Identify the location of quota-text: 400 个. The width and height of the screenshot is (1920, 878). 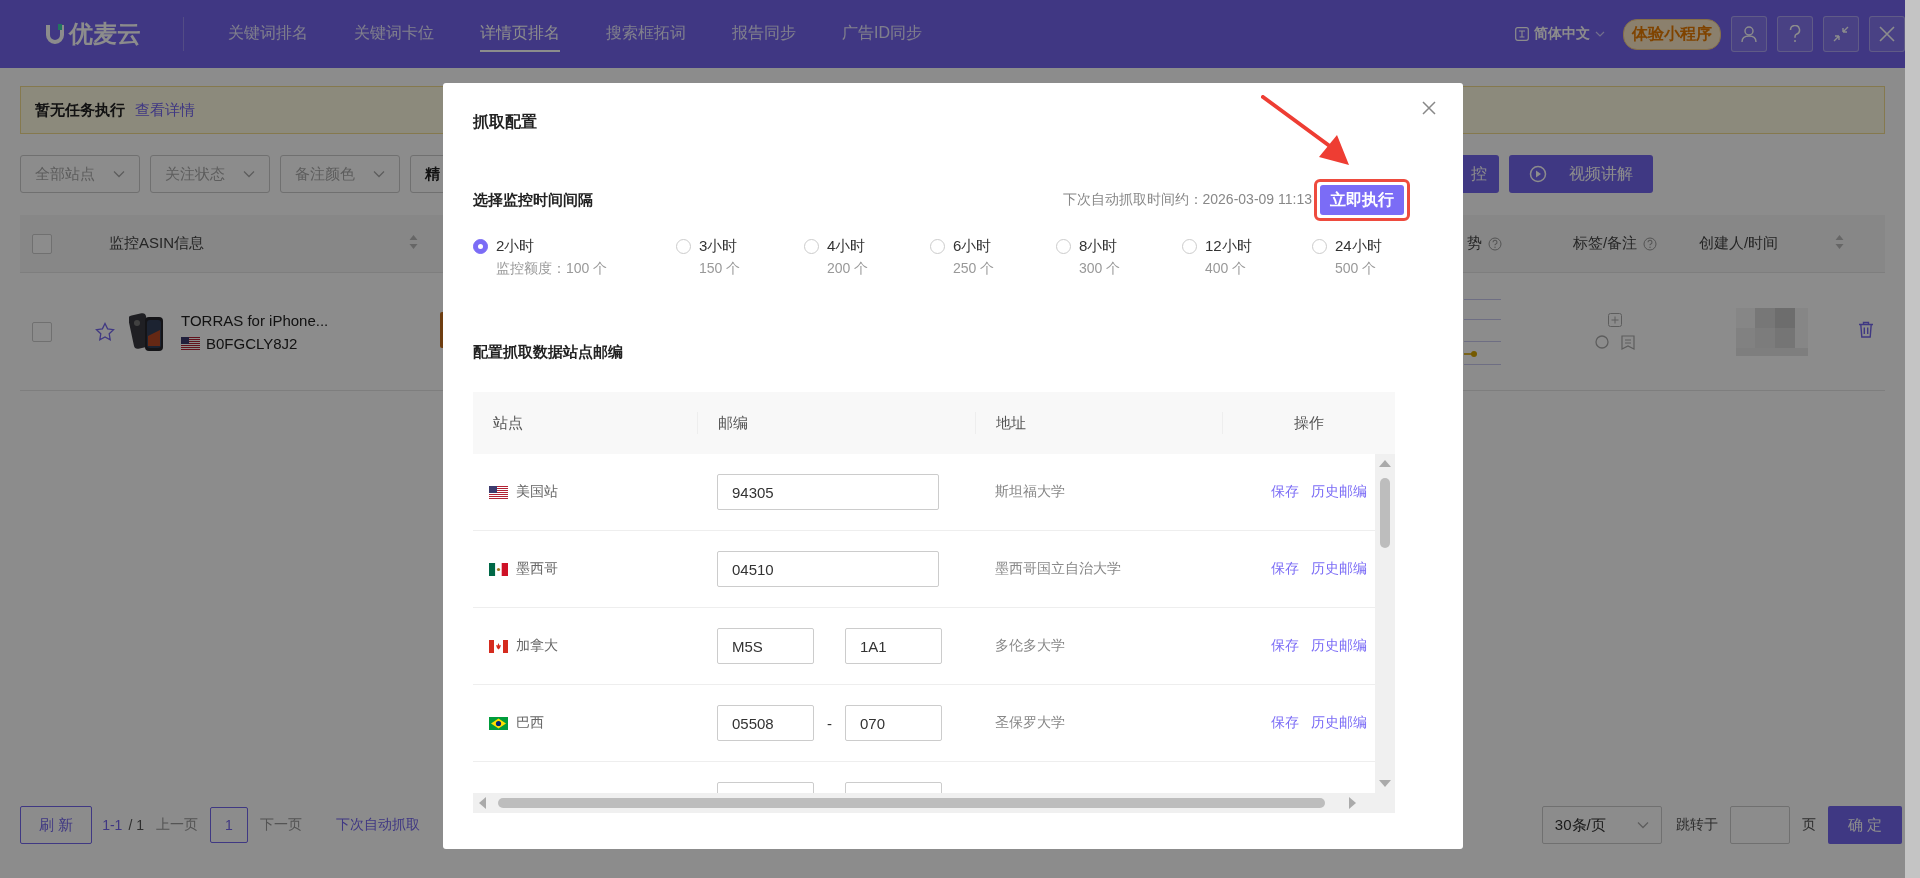
(1226, 268).